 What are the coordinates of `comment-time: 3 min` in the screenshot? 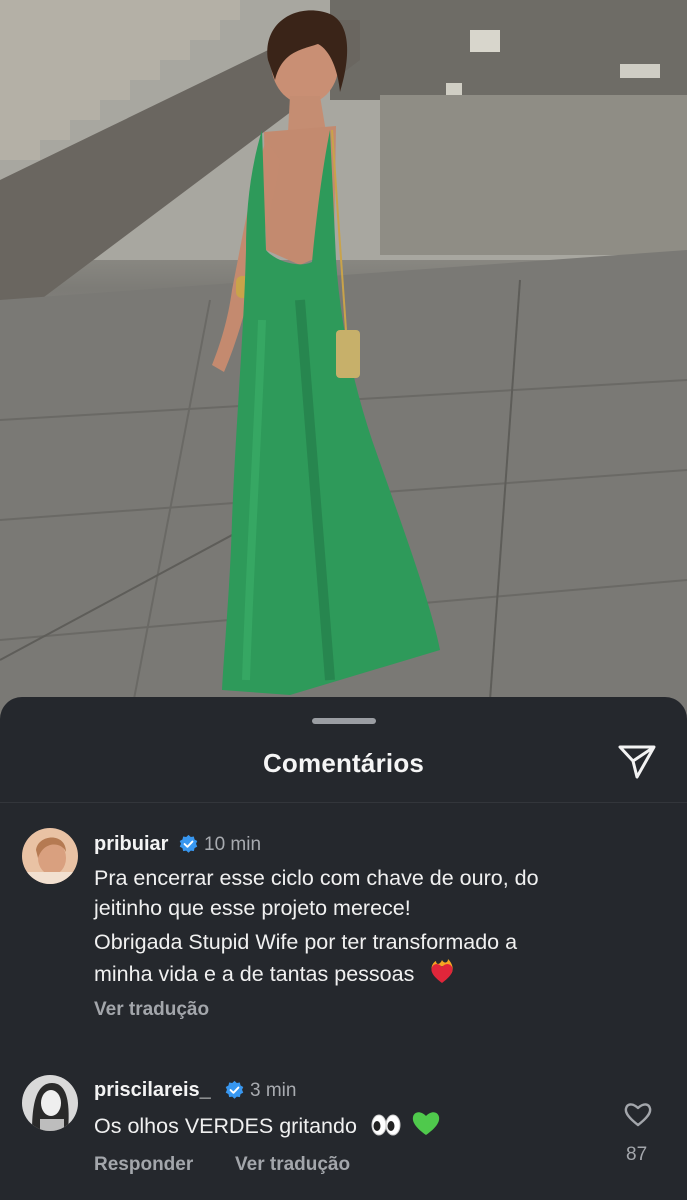 It's located at (273, 1090).